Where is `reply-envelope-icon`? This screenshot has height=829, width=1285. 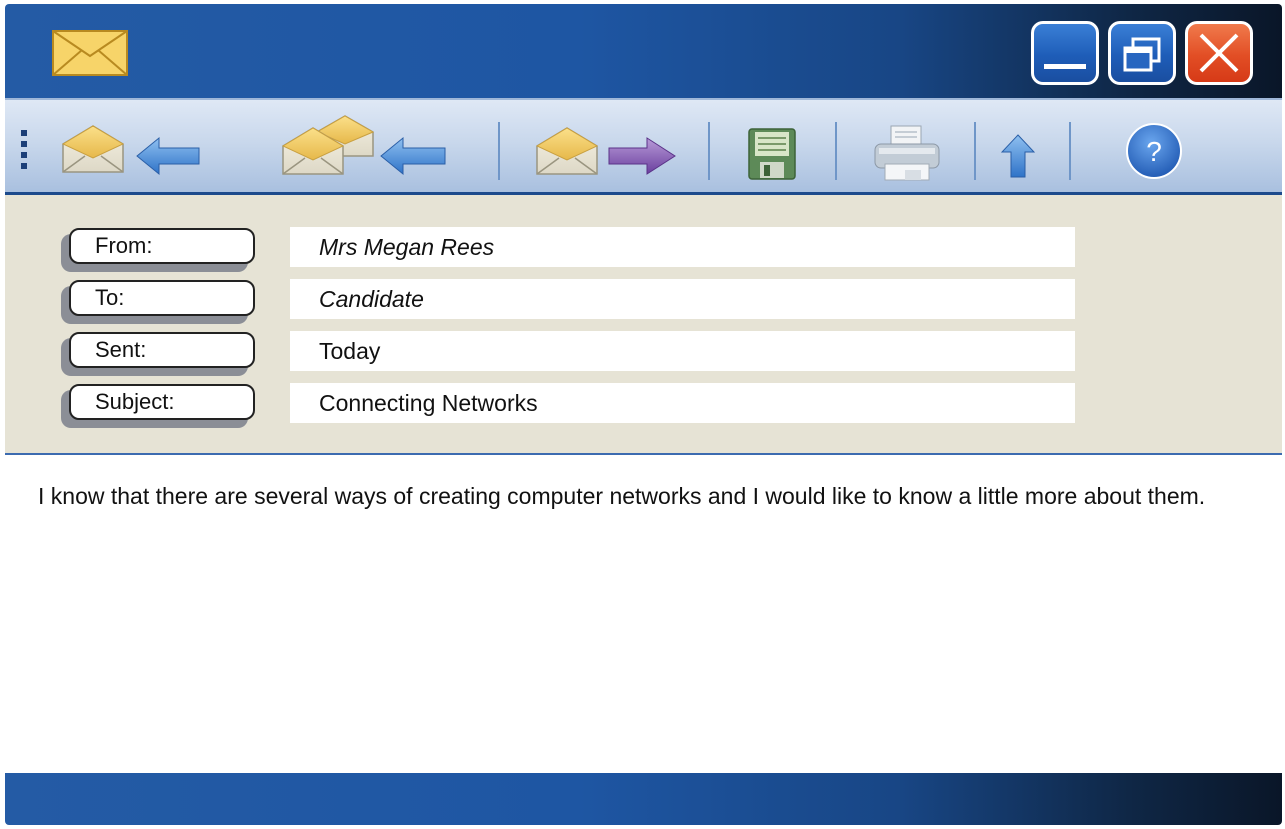
reply-envelope-icon is located at coordinates (130, 150).